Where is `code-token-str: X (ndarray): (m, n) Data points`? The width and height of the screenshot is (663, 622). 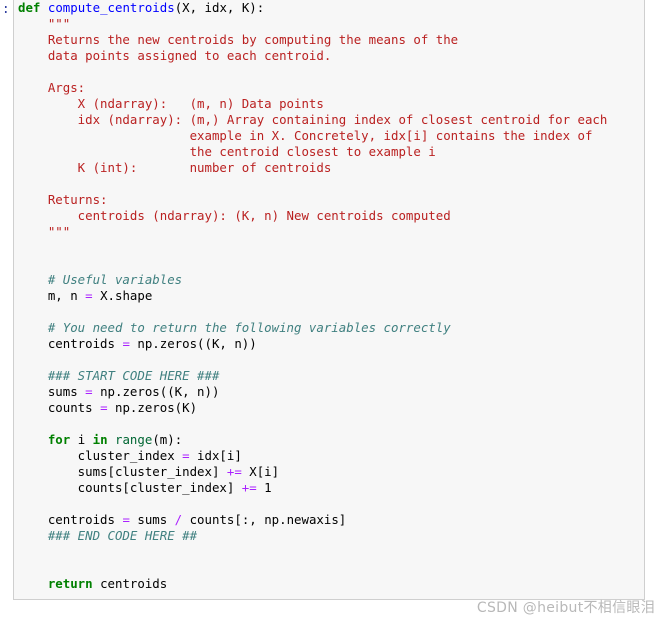
code-token-str: X (ndarray): (m, n) Data points is located at coordinates (171, 103).